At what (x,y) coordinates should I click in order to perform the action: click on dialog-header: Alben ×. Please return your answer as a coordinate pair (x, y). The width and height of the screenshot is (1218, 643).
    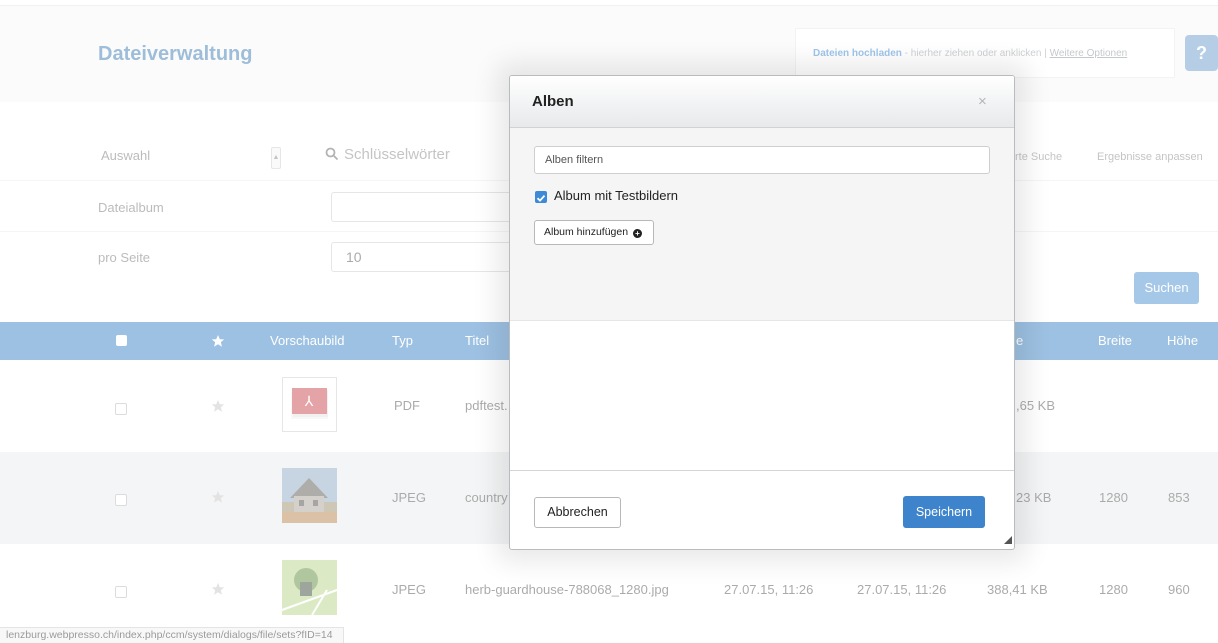
    Looking at the image, I should click on (762, 102).